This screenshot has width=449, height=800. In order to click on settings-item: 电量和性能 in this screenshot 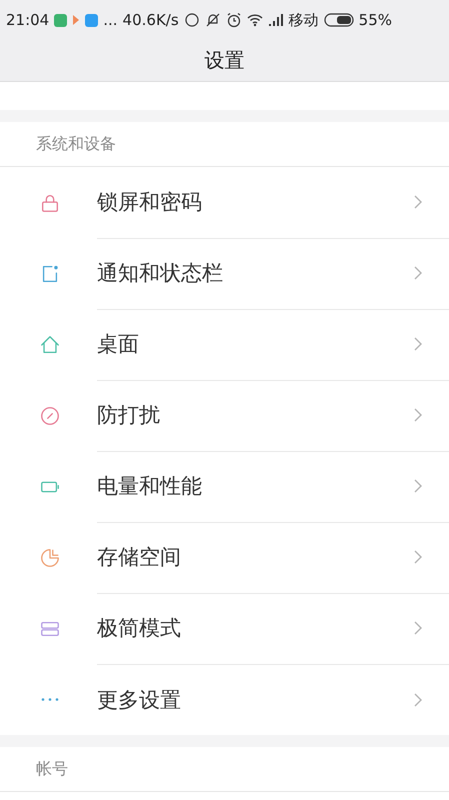, I will do `click(255, 486)`.